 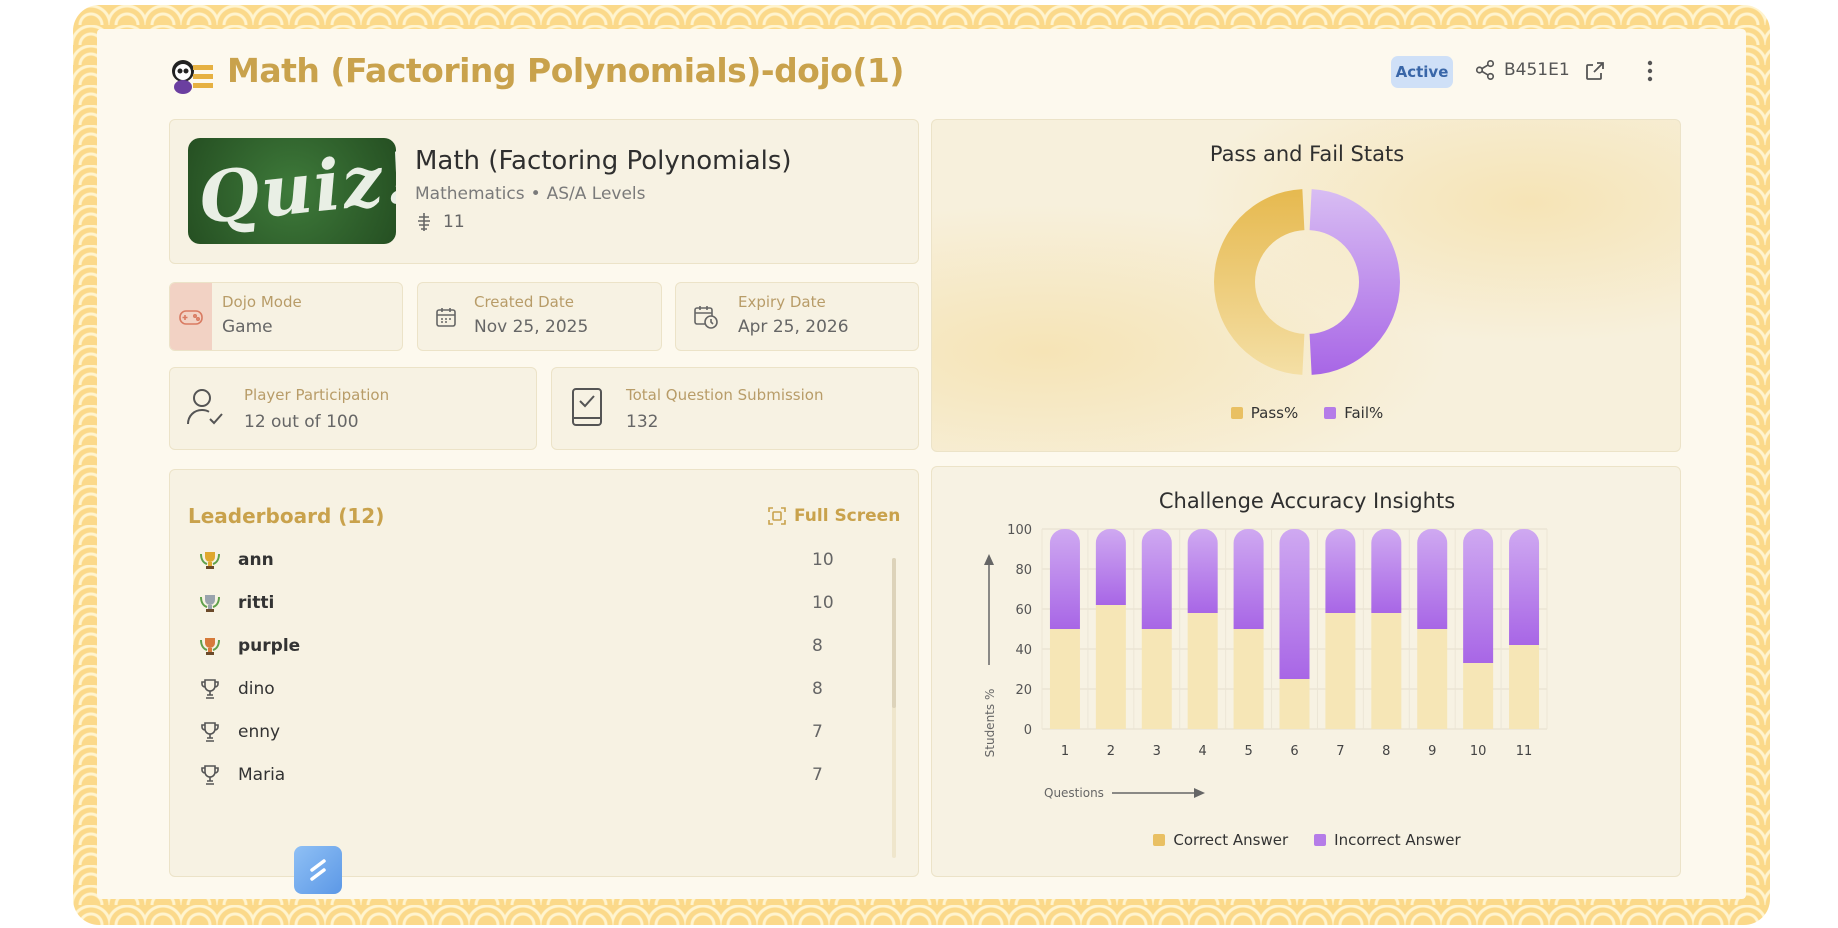 I want to click on leaderboard-row: purple 8, so click(x=507, y=646).